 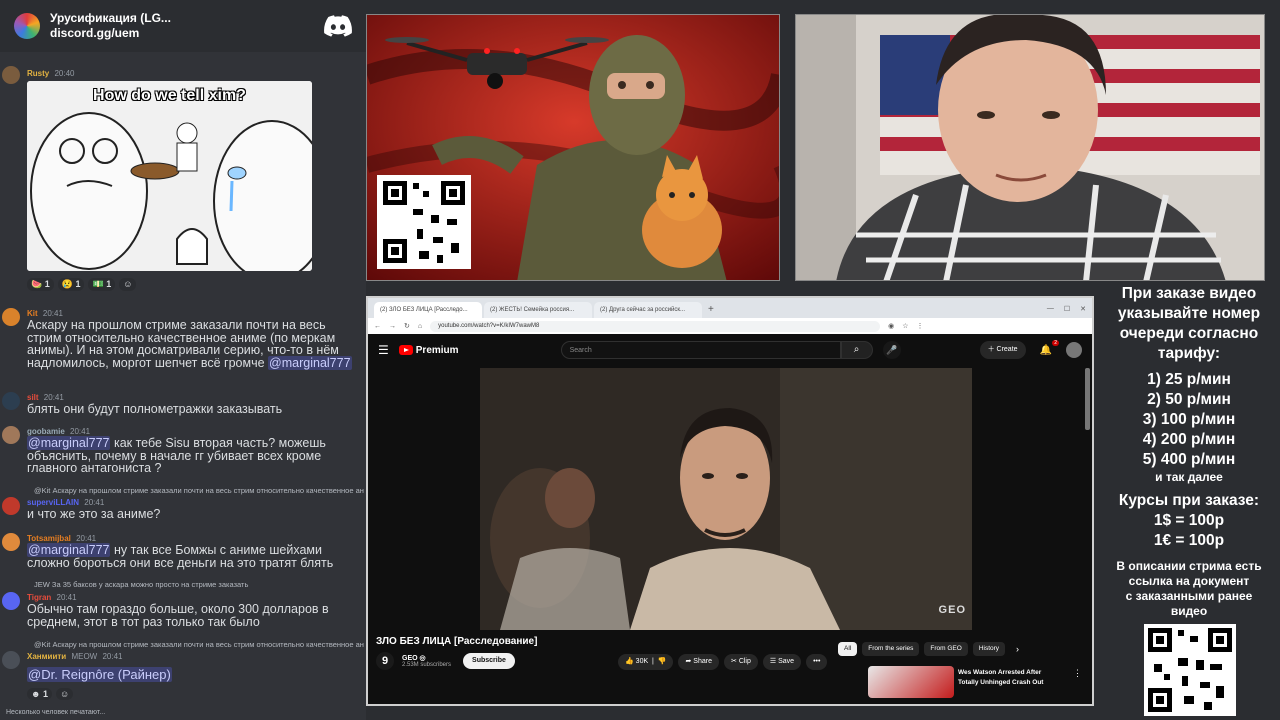 What do you see at coordinates (891, 649) in the screenshot?
I see `chip-from-series: From the series` at bounding box center [891, 649].